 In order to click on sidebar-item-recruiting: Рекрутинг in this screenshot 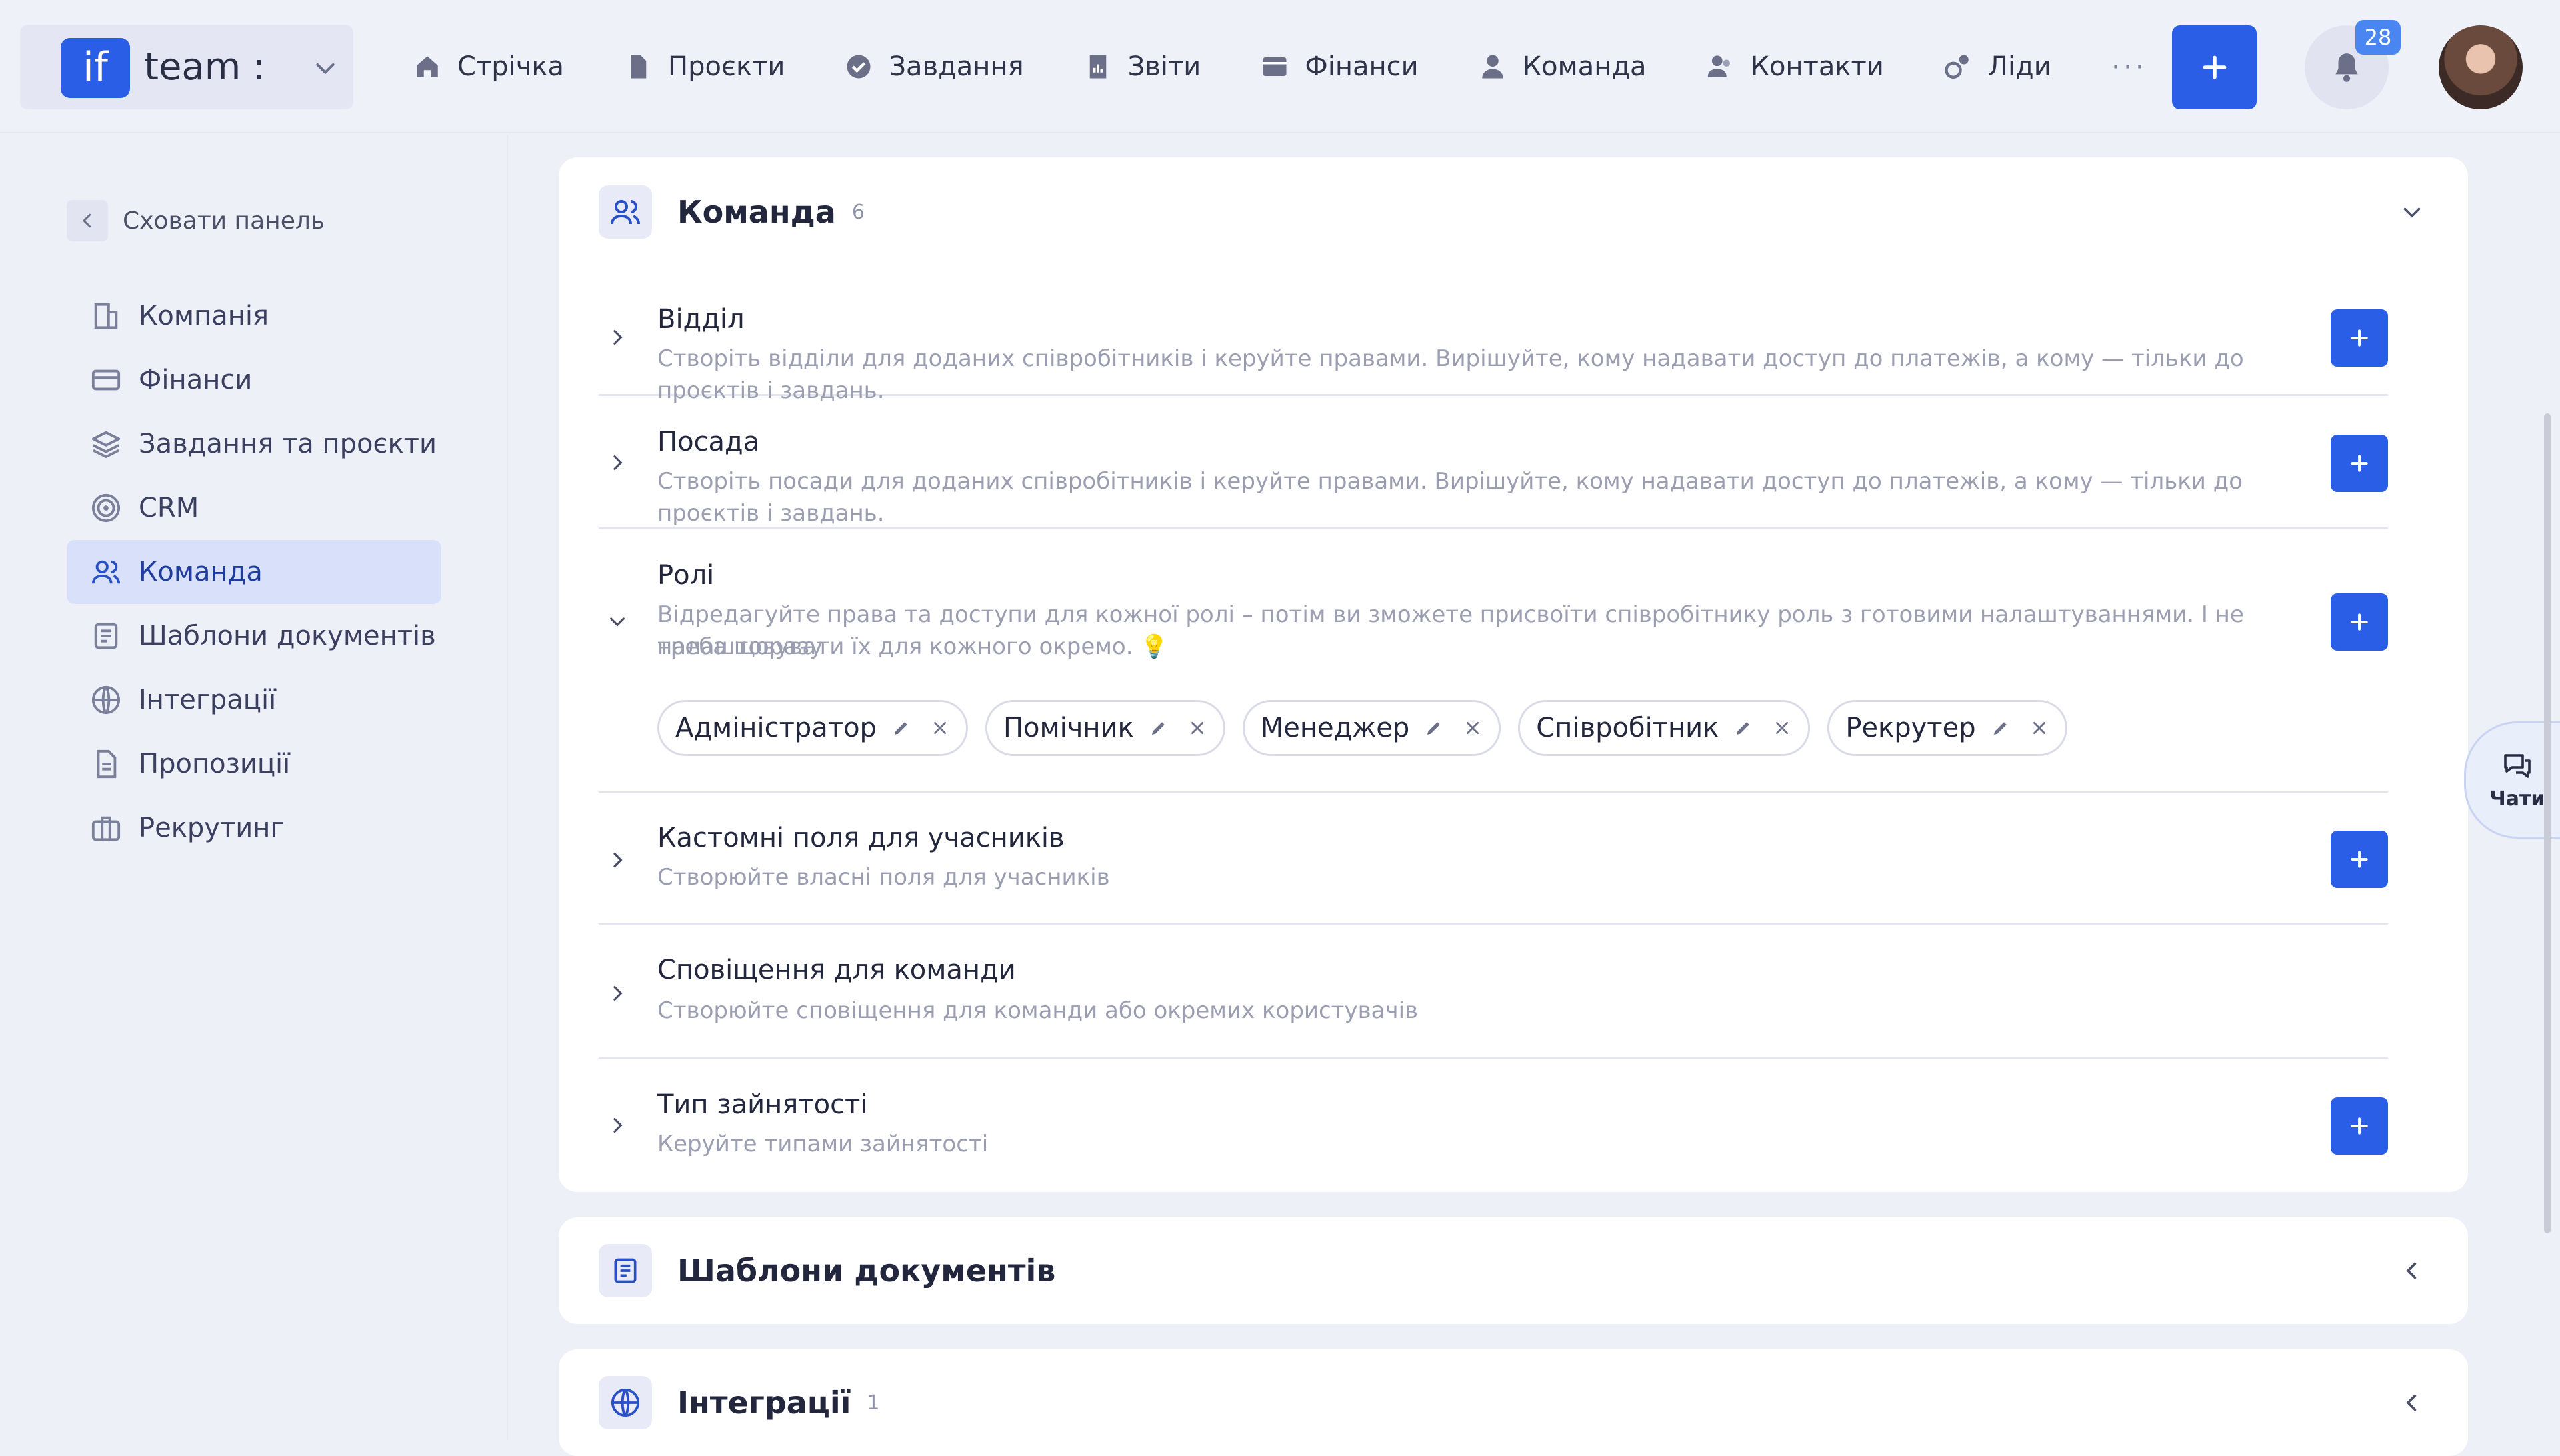, I will do `click(254, 828)`.